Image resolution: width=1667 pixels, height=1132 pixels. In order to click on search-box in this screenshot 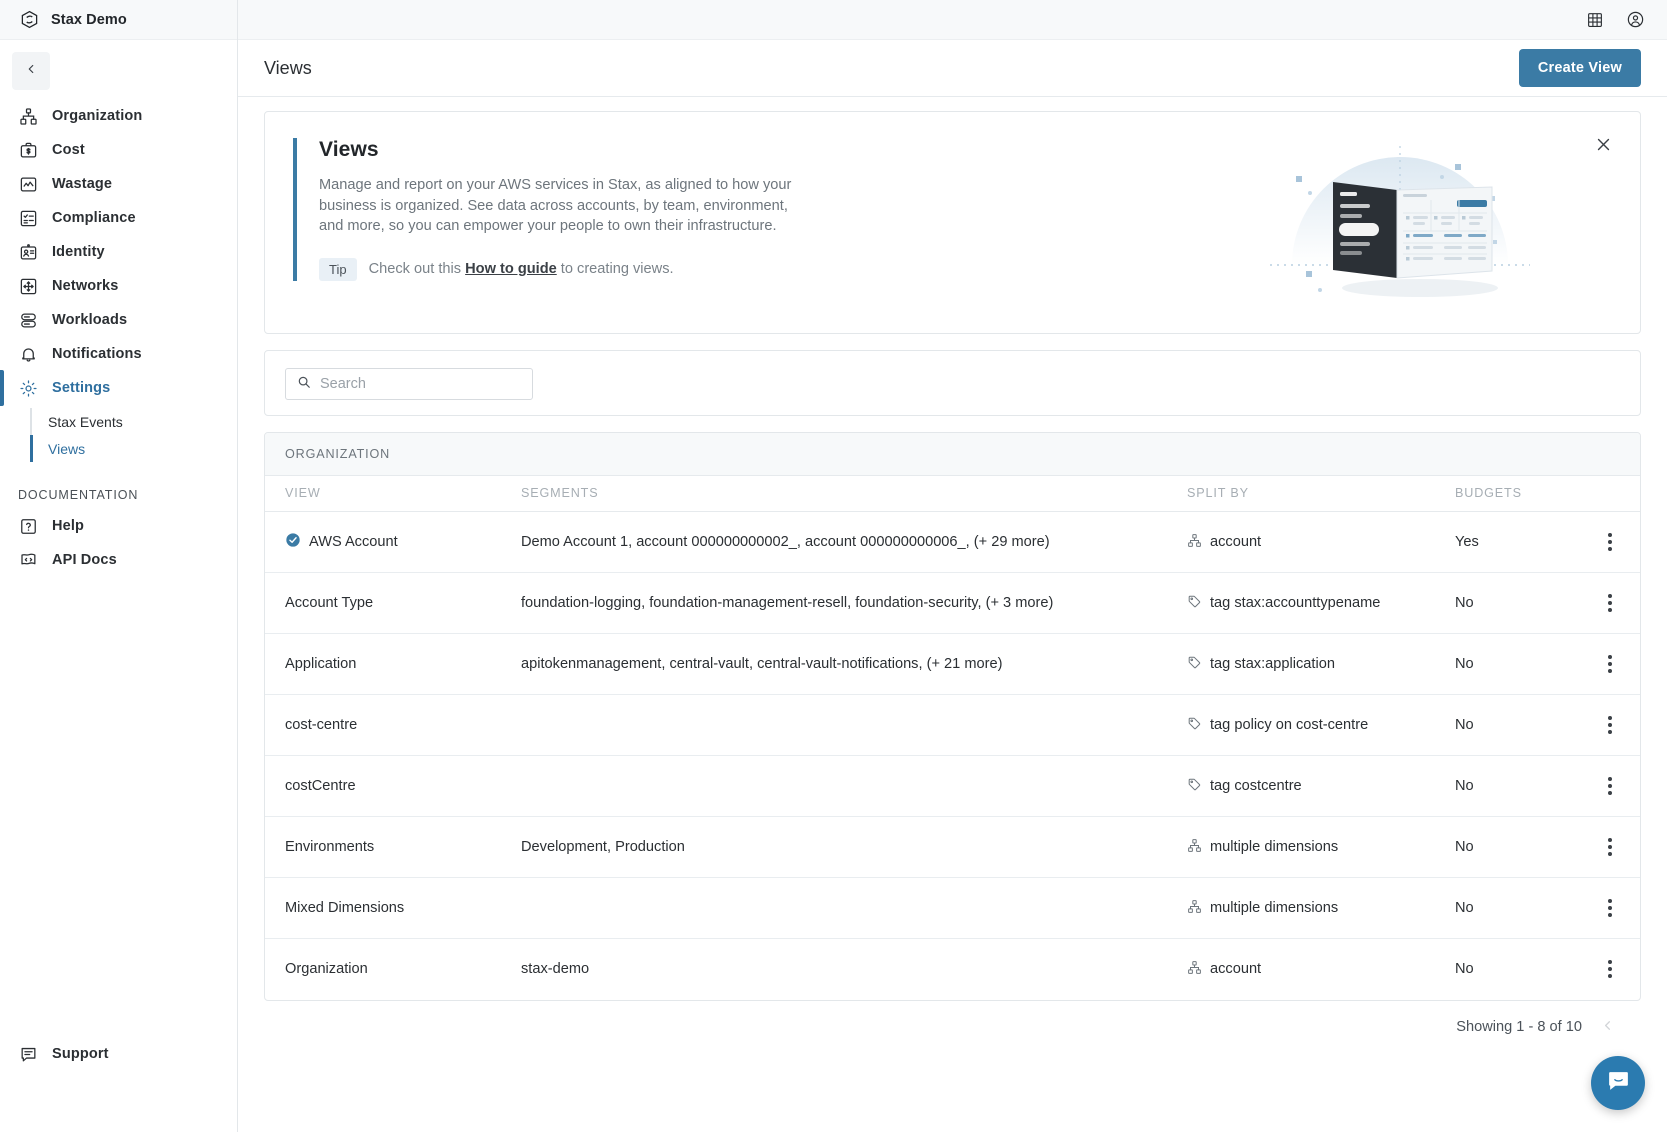, I will do `click(409, 384)`.